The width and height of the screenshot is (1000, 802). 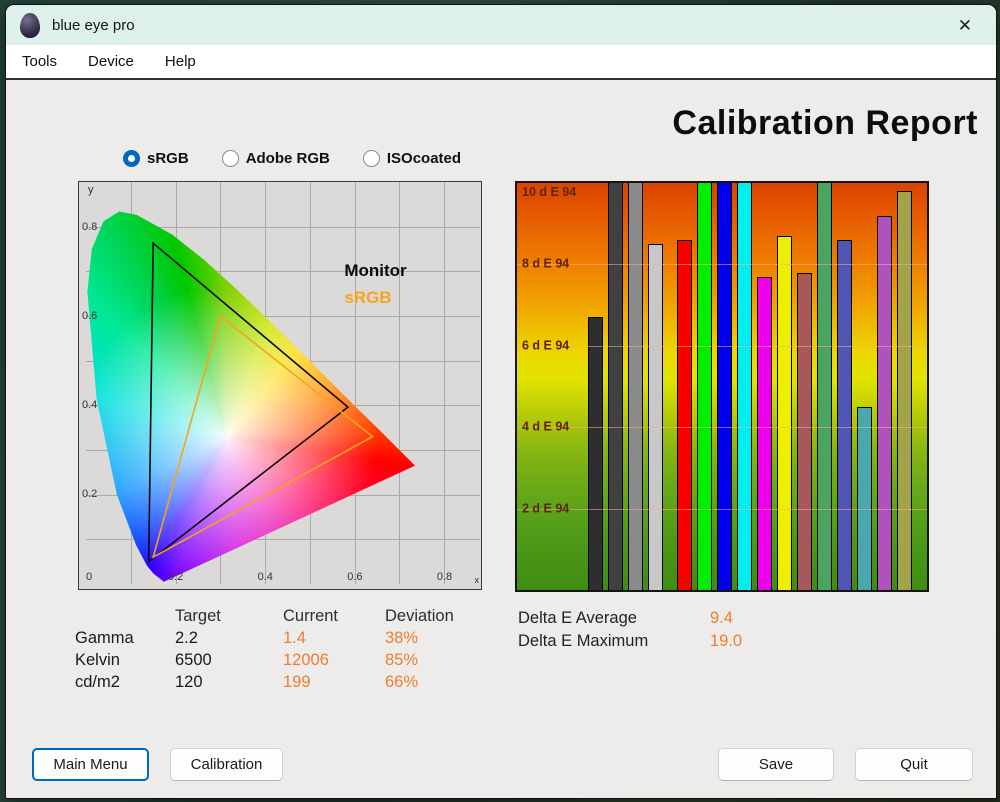 What do you see at coordinates (546, 426) in the screenshot?
I see `delta-e-tick-label: 4 d E 94` at bounding box center [546, 426].